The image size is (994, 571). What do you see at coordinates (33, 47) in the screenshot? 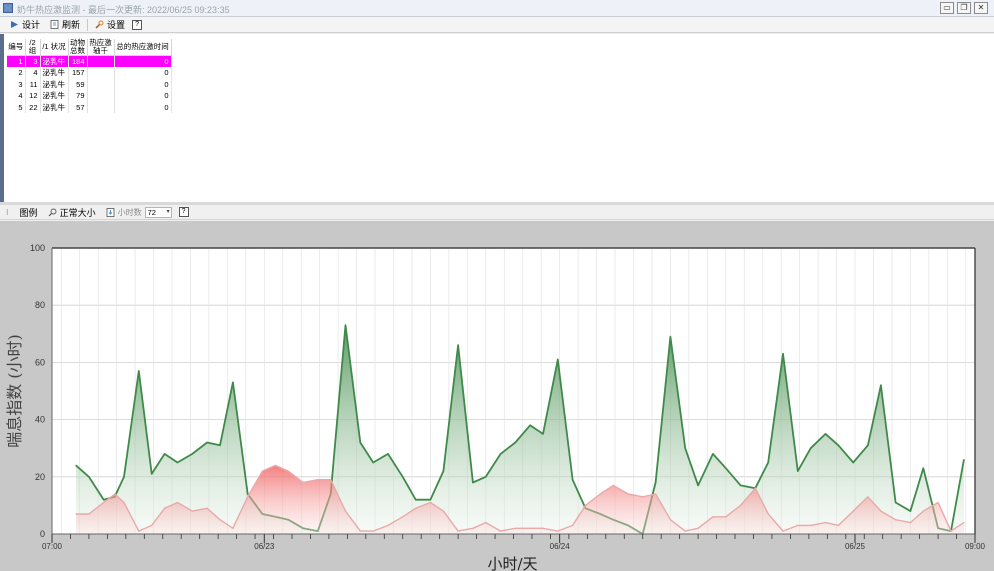
I see `col-header-group: /2 组` at bounding box center [33, 47].